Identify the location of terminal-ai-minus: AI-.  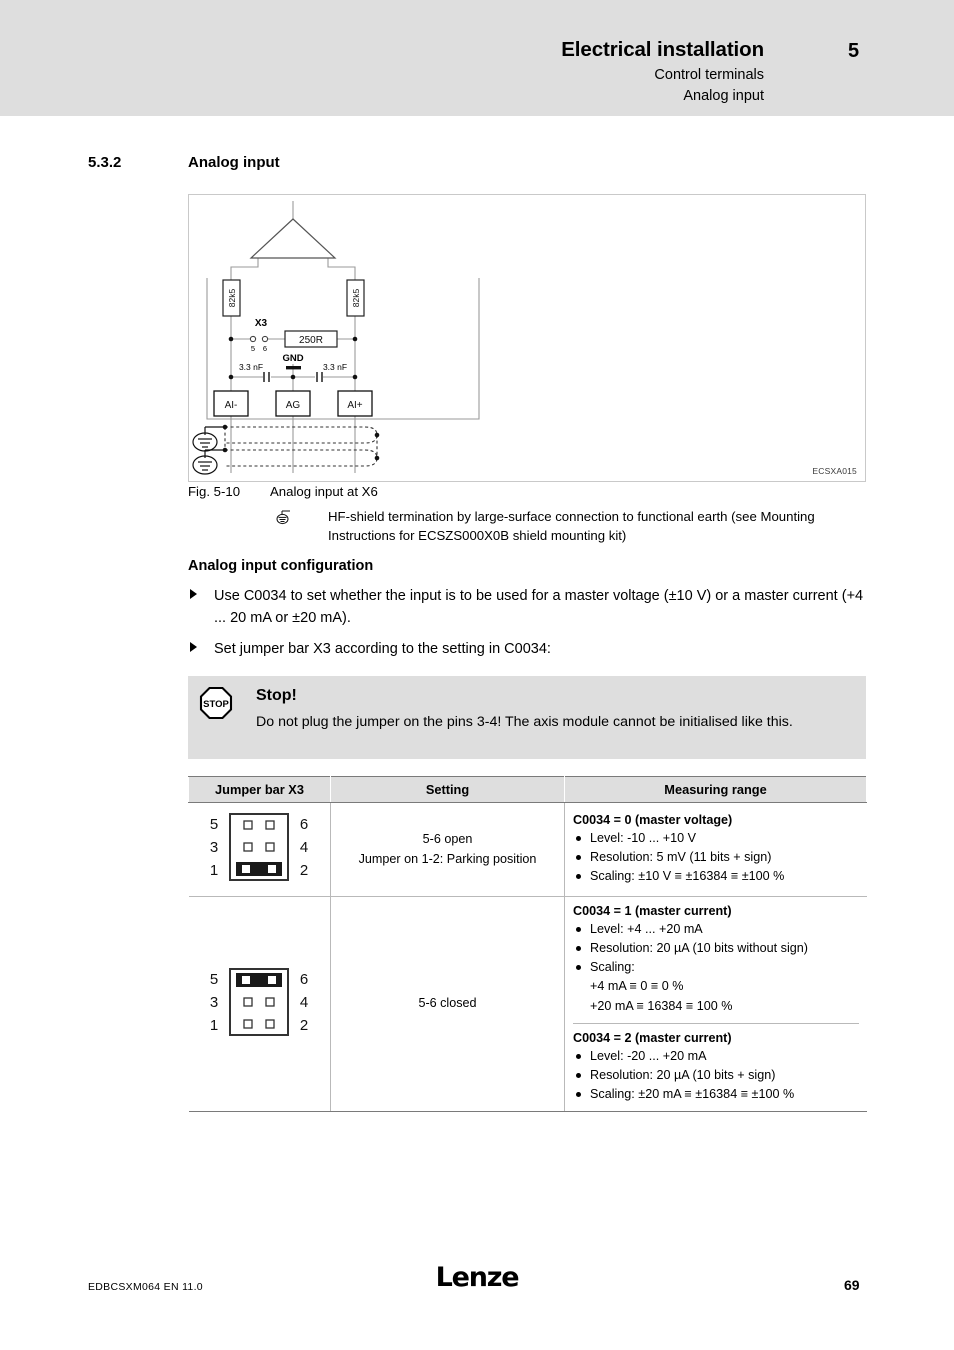
(231, 403).